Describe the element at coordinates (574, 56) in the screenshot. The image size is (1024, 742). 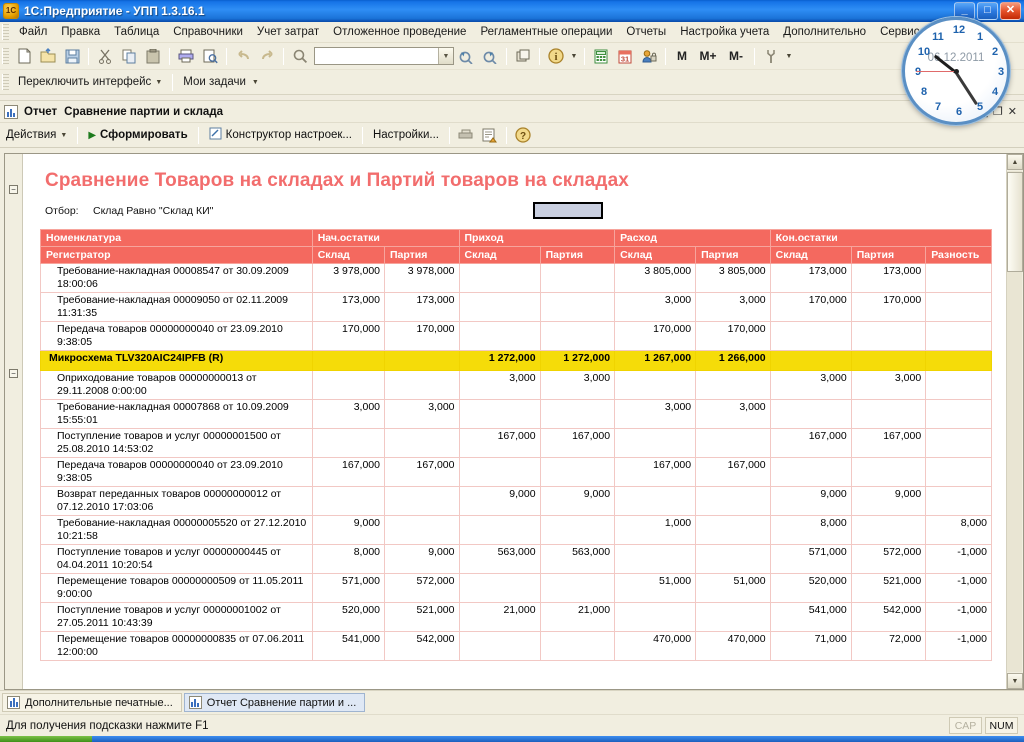
I see `info-dropdown-caret-icon: ▼` at that location.